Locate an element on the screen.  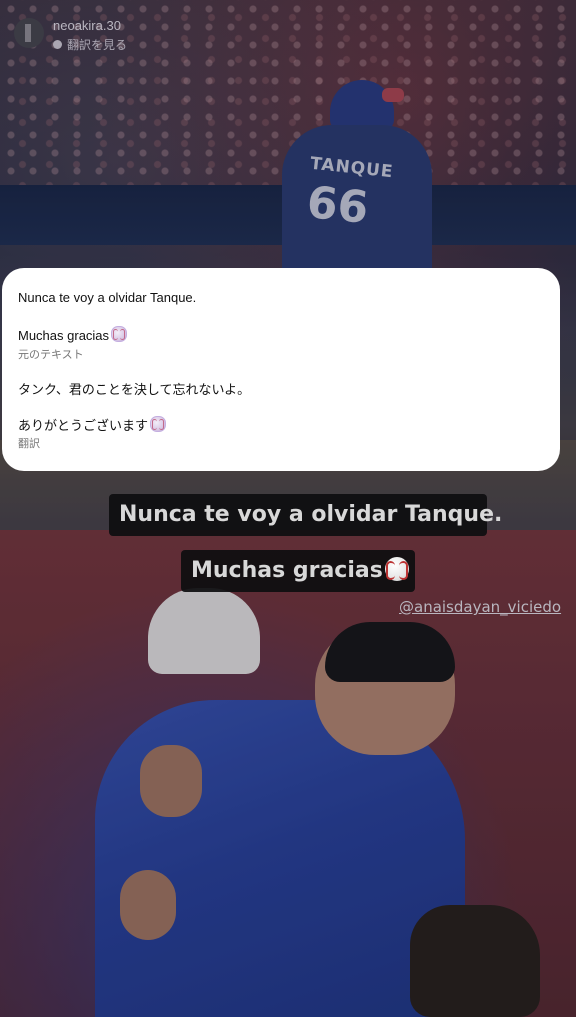
see-translation-label: 翻訳を見る is located at coordinates (97, 45).